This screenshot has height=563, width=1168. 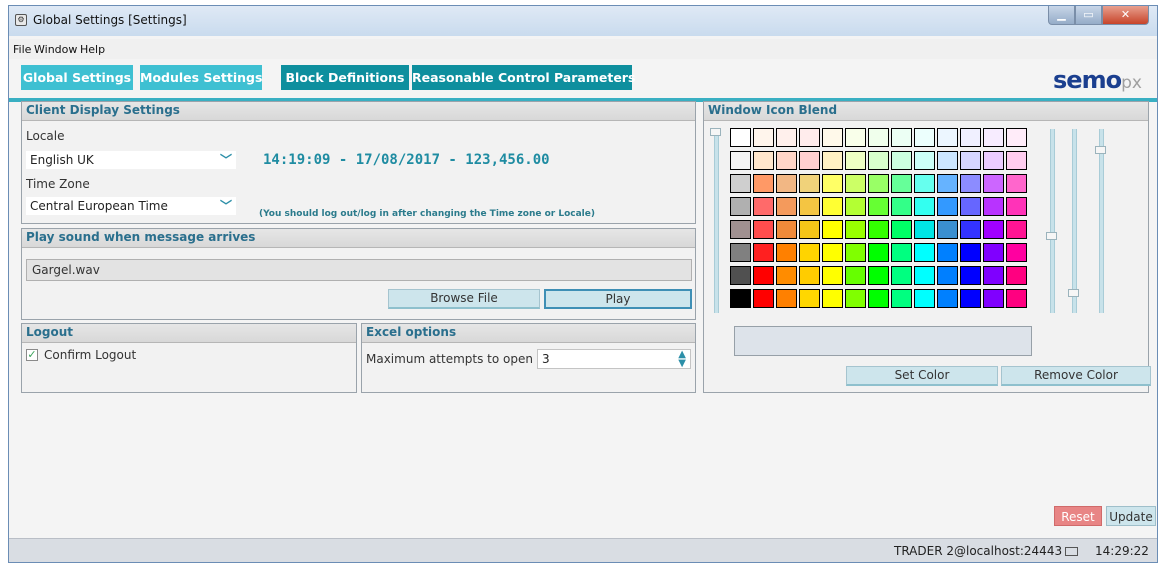 I want to click on blue-slider-thumb, so click(x=1100, y=150).